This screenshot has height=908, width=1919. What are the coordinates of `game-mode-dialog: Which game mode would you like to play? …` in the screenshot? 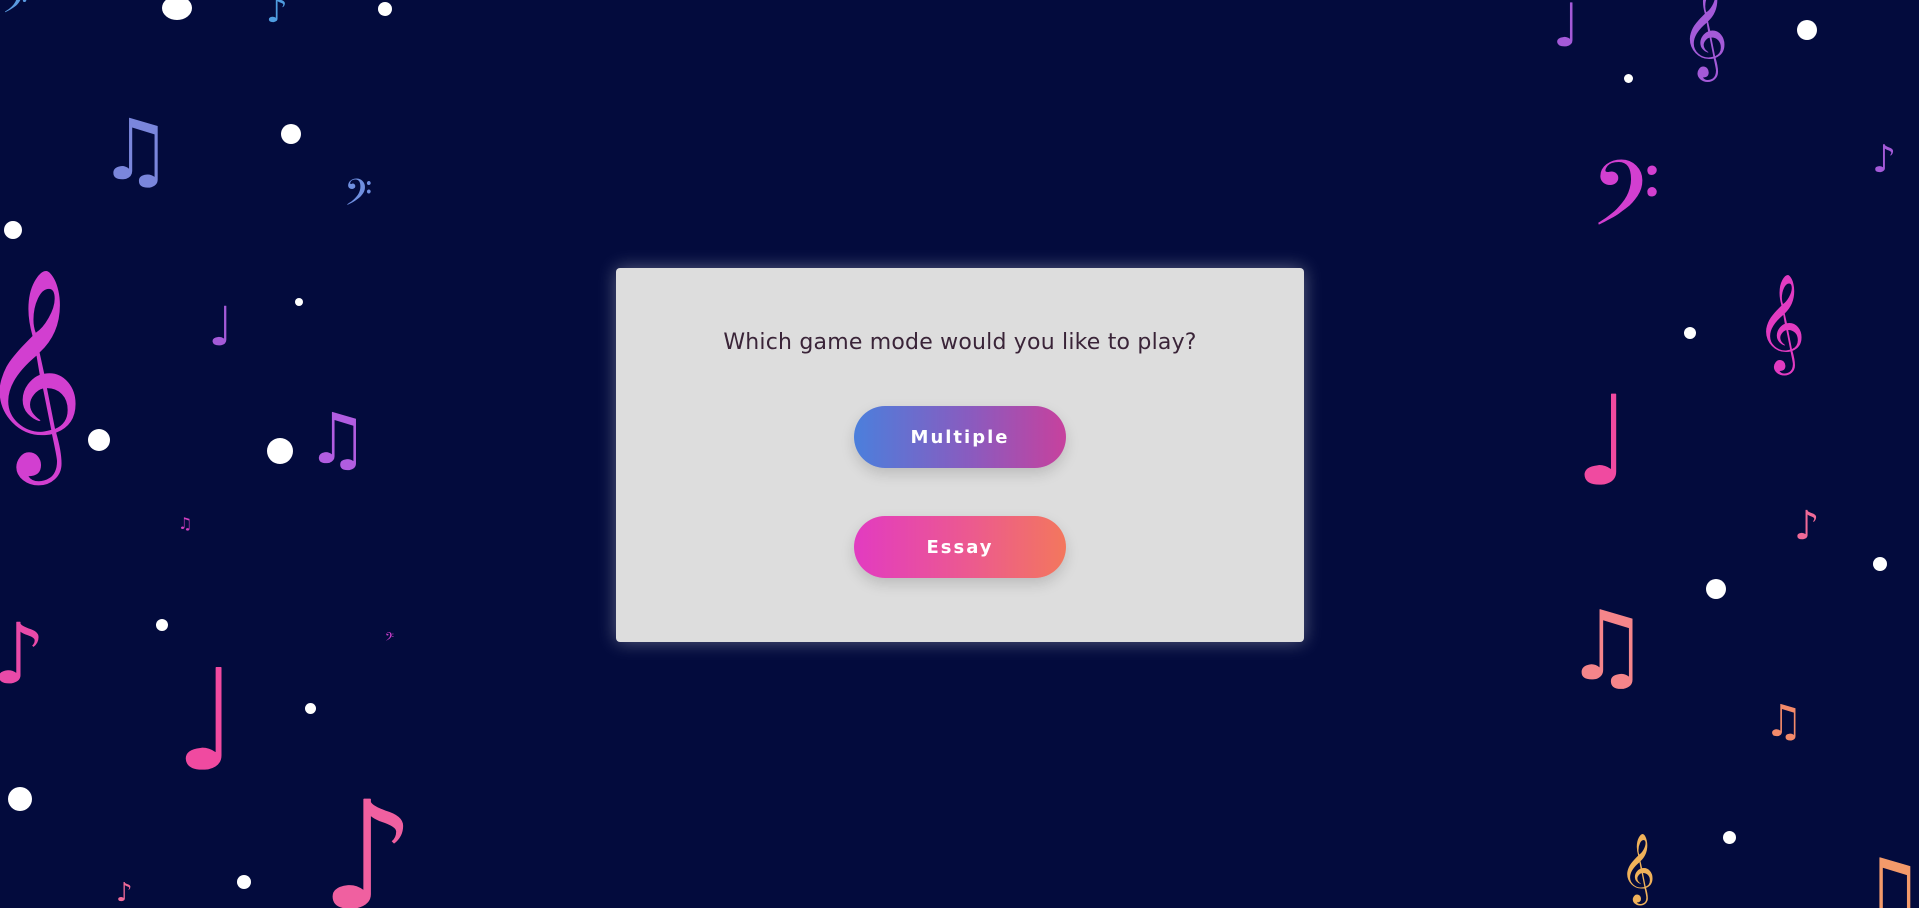 It's located at (960, 455).